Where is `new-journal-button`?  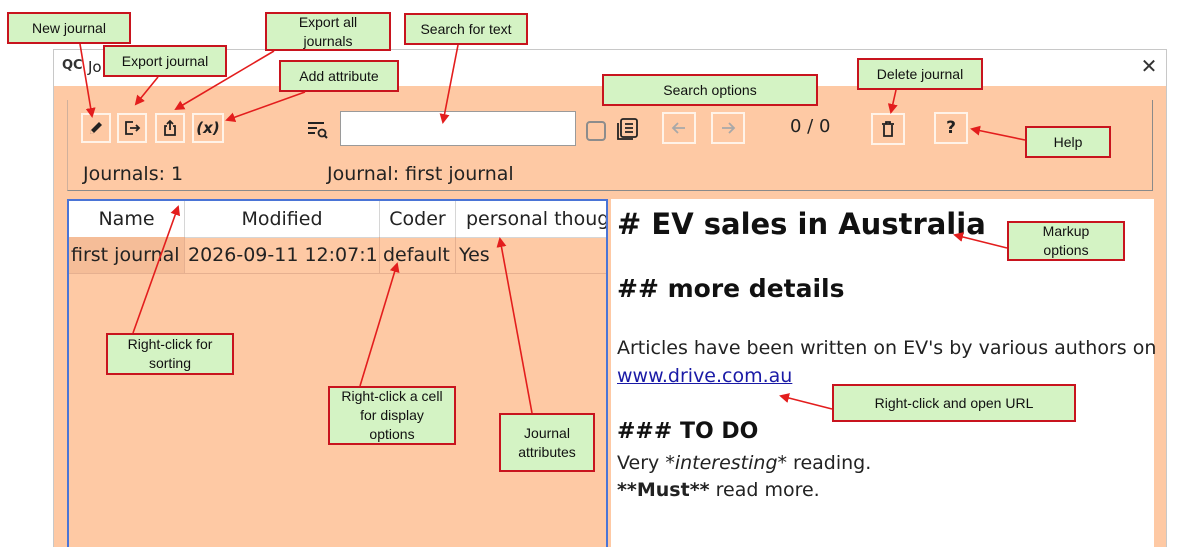
new-journal-button is located at coordinates (96, 128).